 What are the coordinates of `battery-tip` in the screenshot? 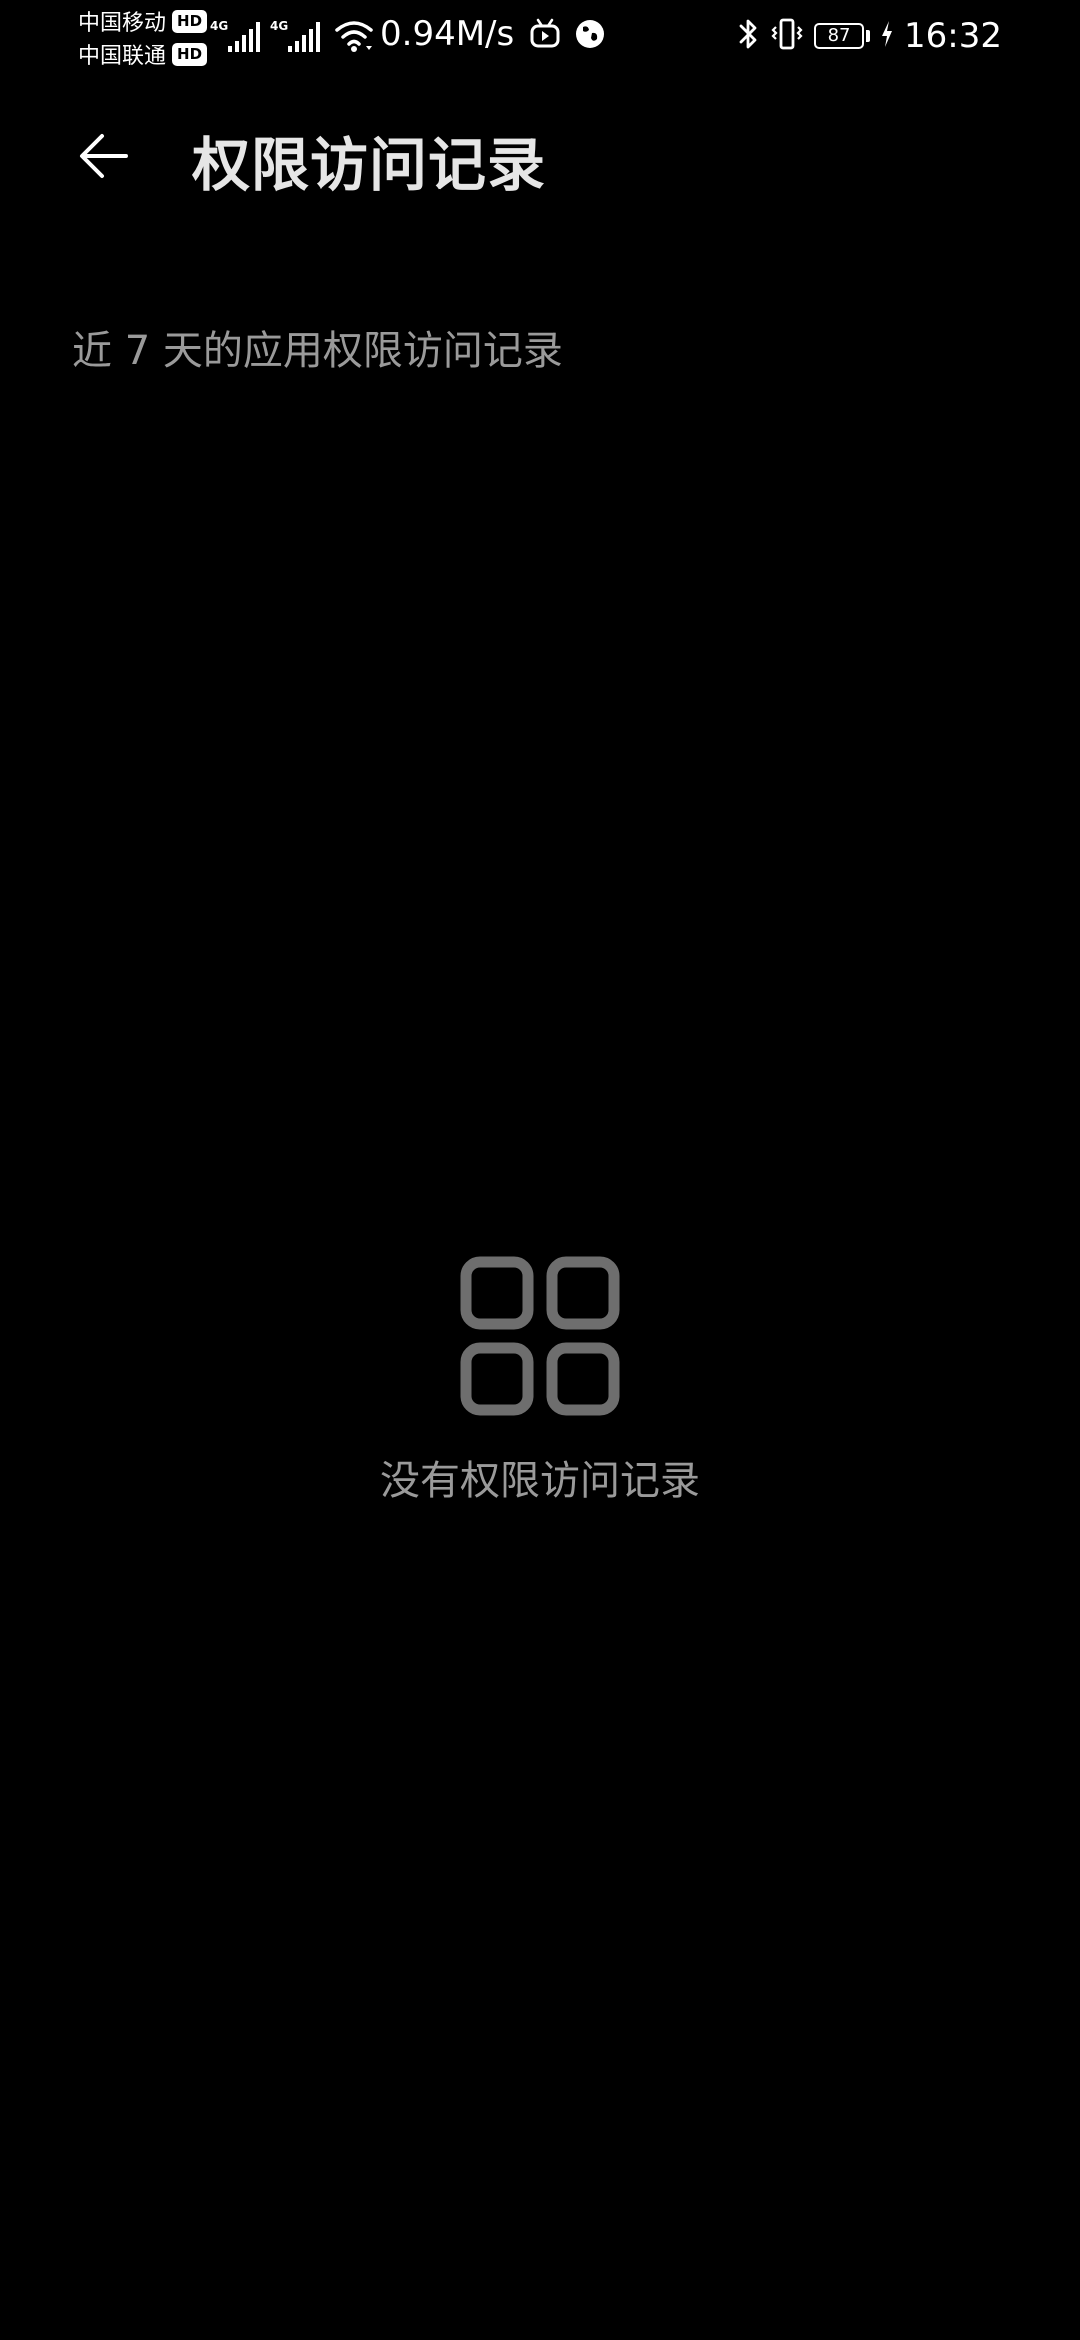 It's located at (868, 36).